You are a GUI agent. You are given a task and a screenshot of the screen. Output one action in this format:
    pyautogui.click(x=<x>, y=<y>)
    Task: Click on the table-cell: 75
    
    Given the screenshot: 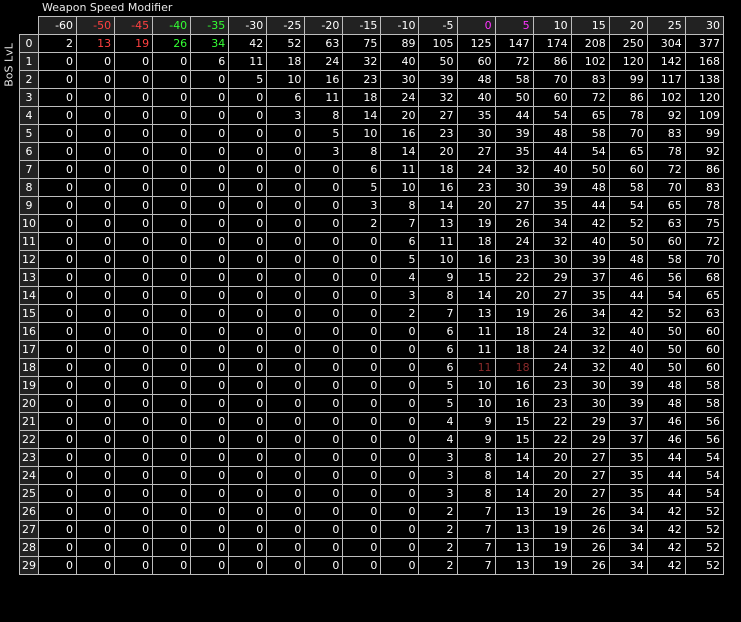 What is the action you would take?
    pyautogui.click(x=704, y=223)
    